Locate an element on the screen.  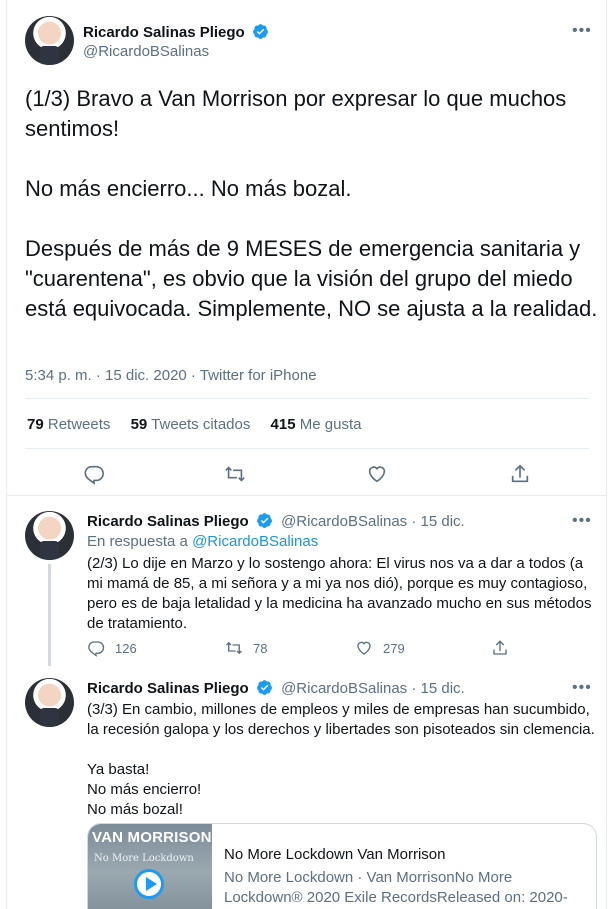
reply-actions: 126 78 279 is located at coordinates (327, 649).